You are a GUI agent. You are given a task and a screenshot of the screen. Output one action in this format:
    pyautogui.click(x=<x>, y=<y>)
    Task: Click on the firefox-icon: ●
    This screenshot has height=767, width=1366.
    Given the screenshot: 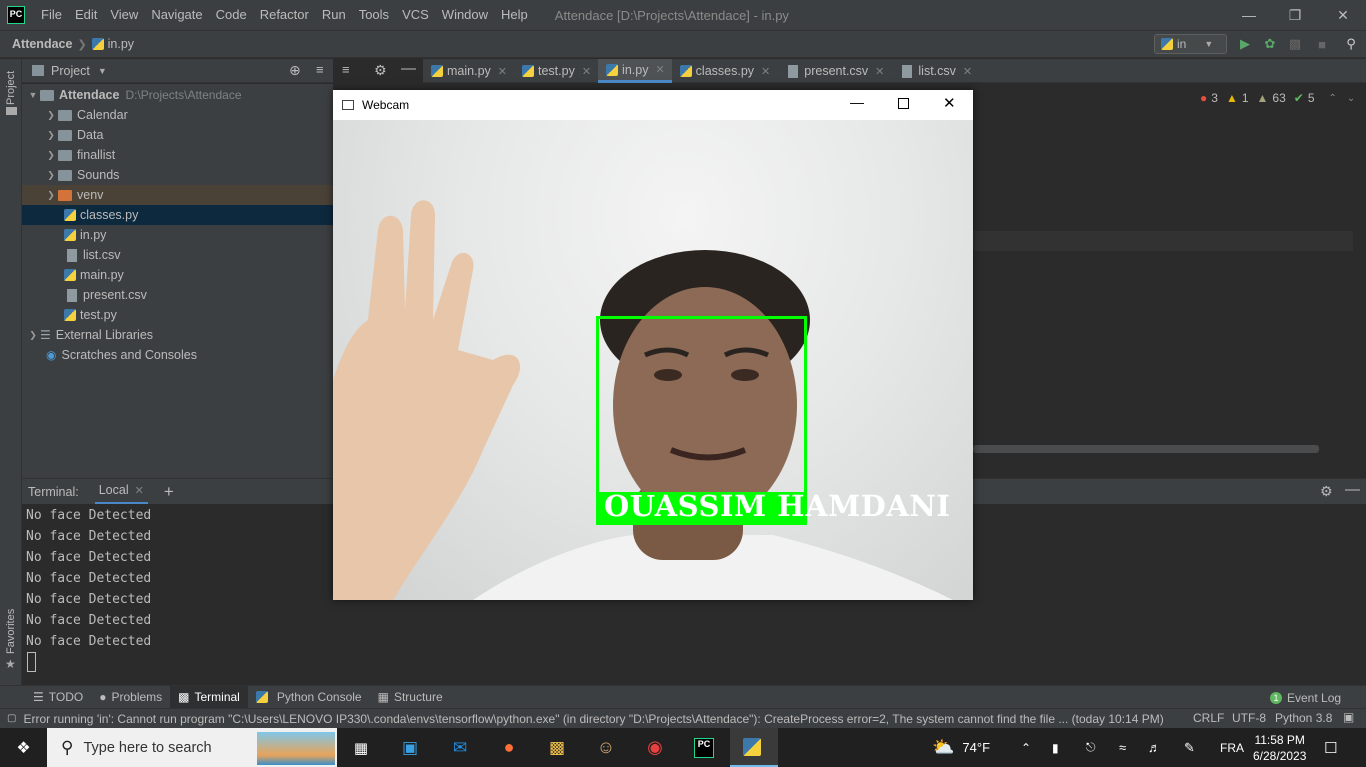 What is the action you would take?
    pyautogui.click(x=509, y=747)
    